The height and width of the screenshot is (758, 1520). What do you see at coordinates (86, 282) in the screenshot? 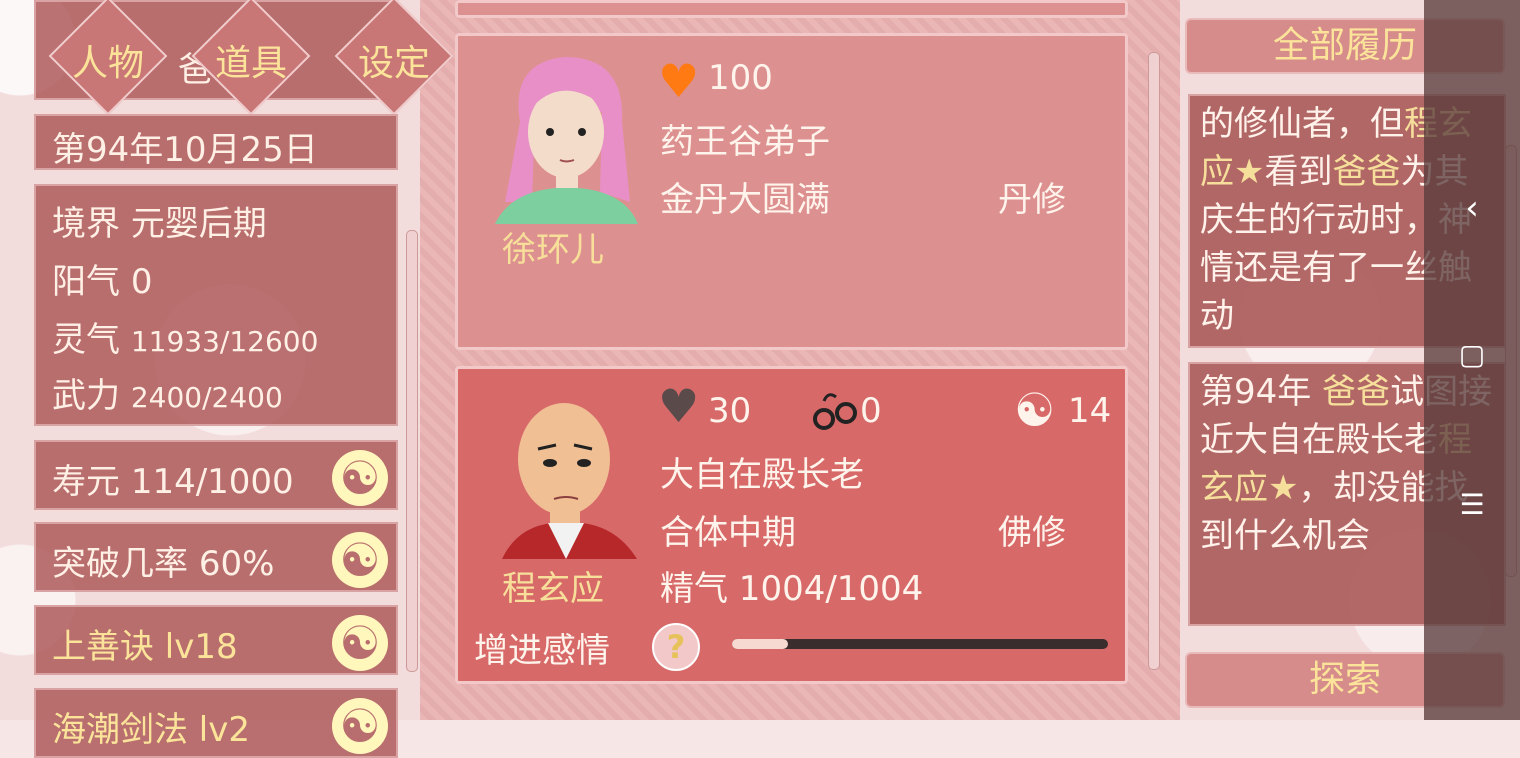
I see `yang-label: 阳气` at bounding box center [86, 282].